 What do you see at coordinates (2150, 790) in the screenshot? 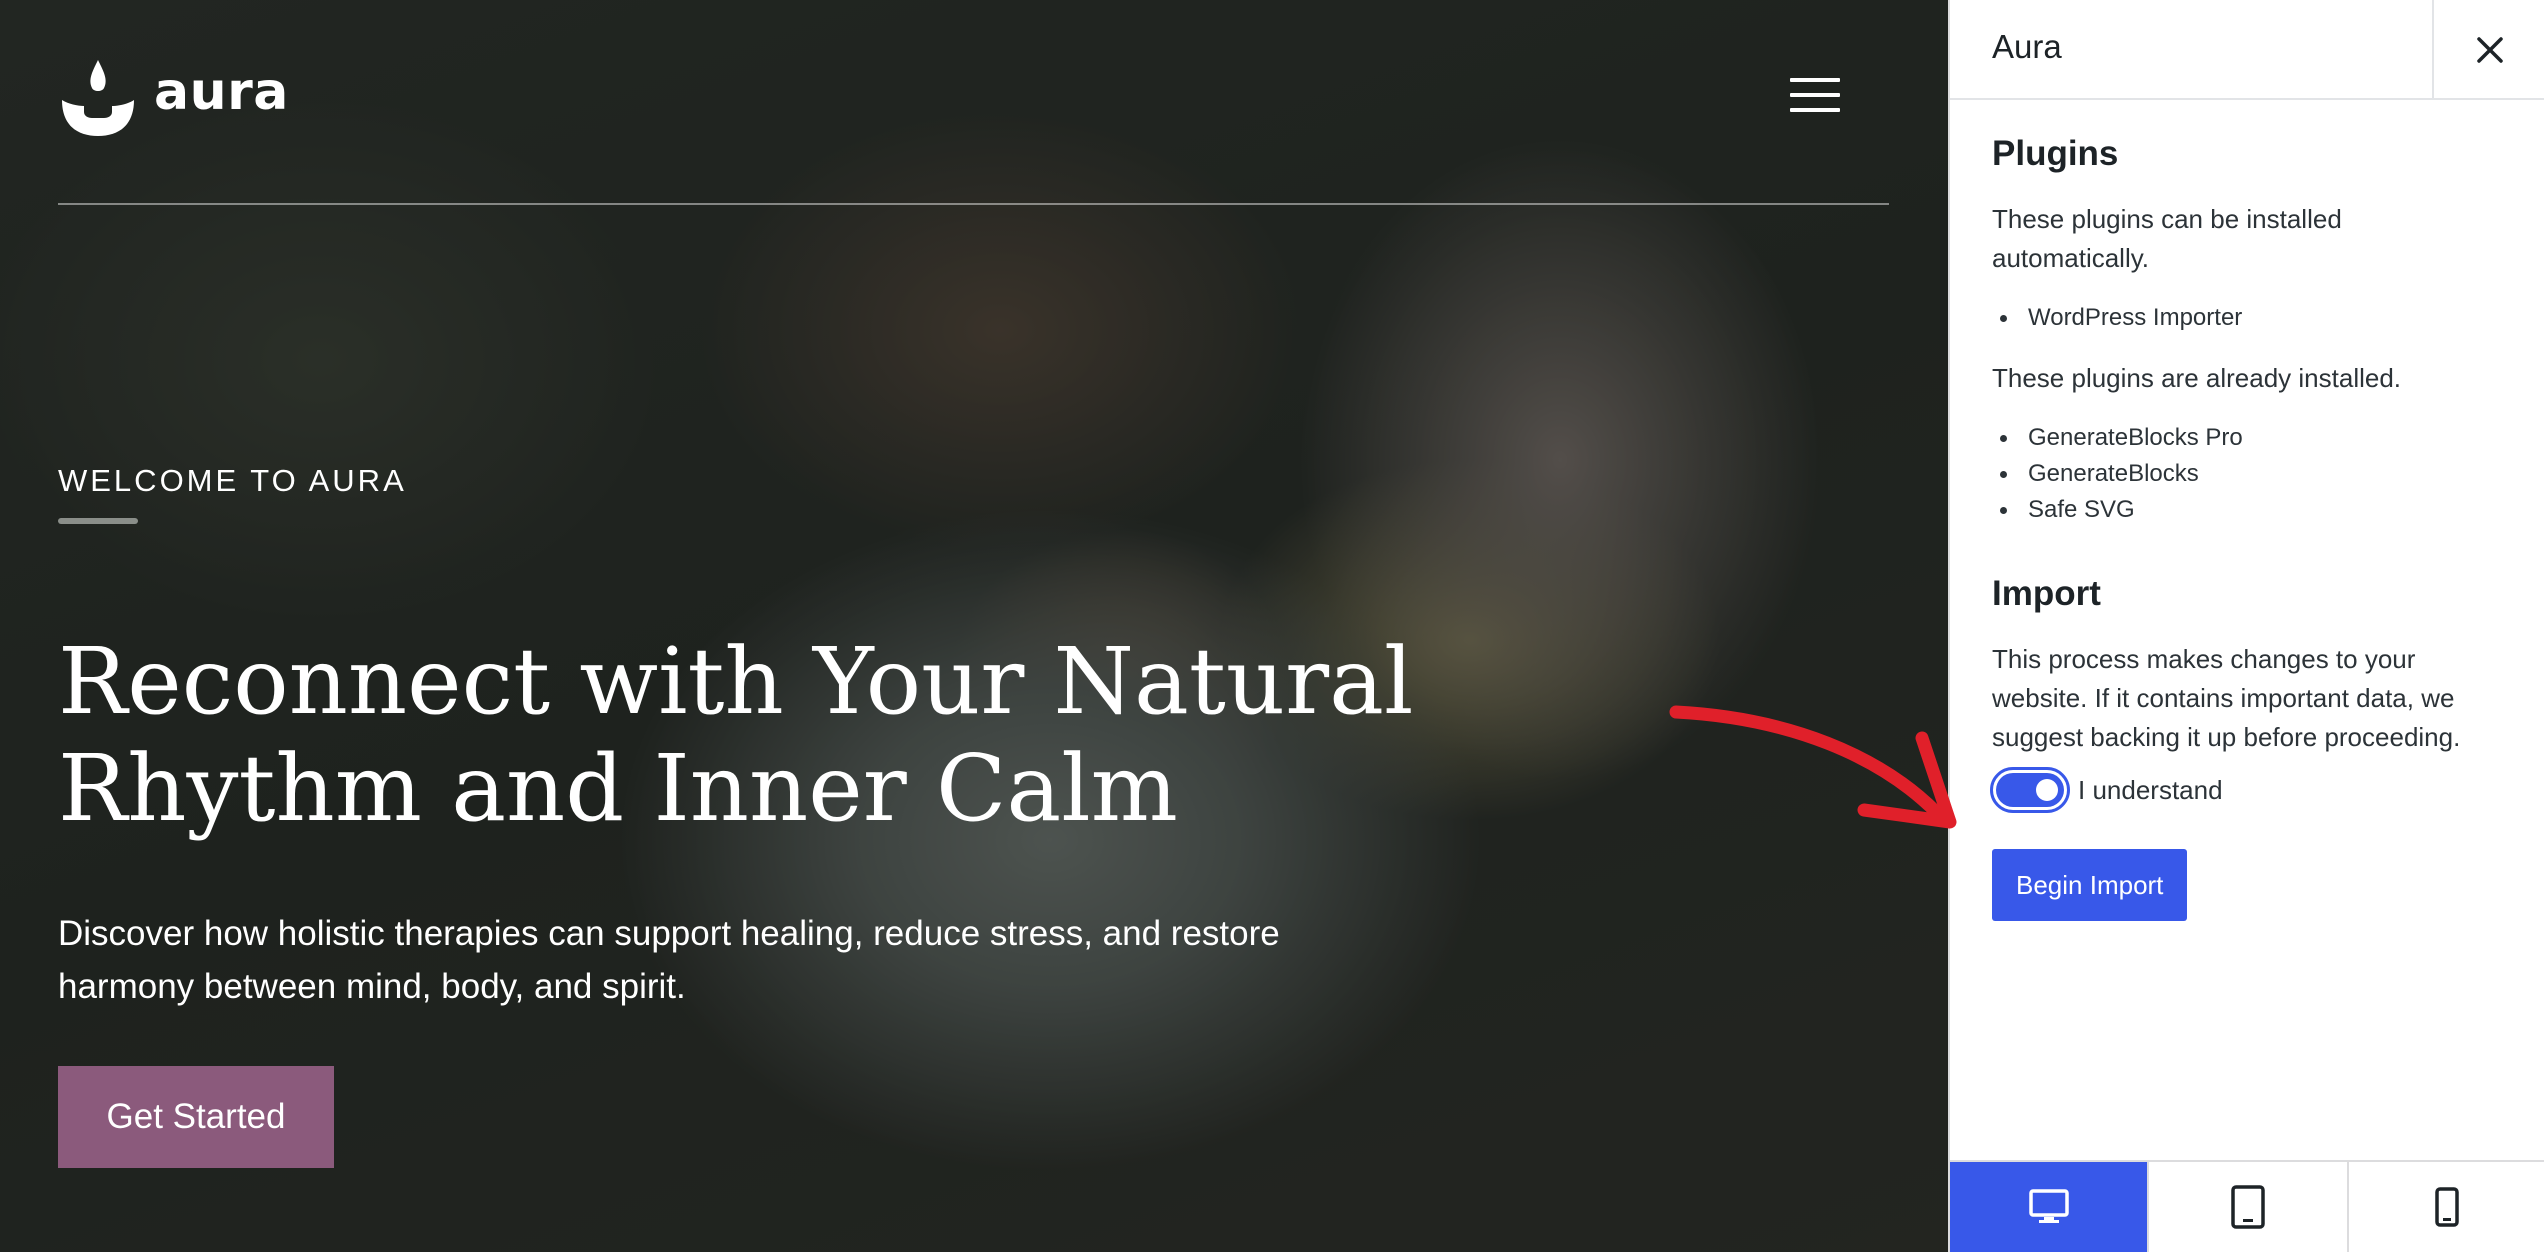
I see `understand-label: I understand` at bounding box center [2150, 790].